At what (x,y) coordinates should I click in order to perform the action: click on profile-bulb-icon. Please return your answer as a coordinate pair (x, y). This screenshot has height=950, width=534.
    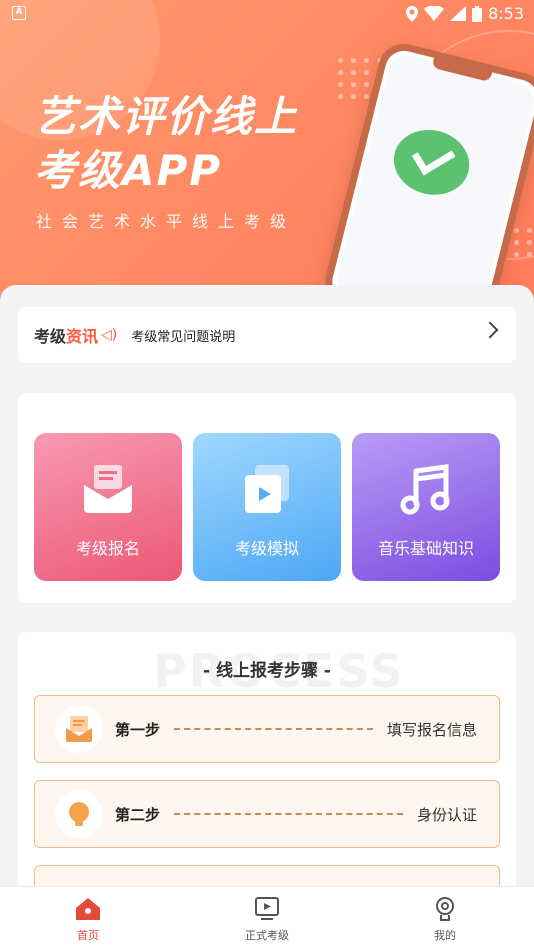
    Looking at the image, I should click on (445, 909).